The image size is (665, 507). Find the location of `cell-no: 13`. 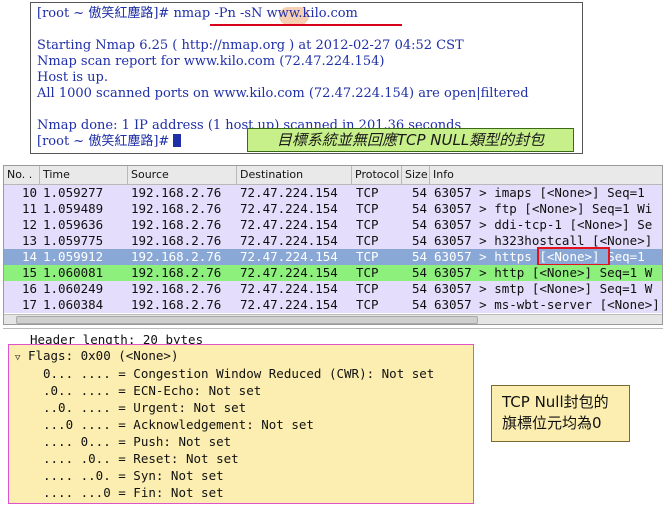

cell-no: 13 is located at coordinates (30, 240).